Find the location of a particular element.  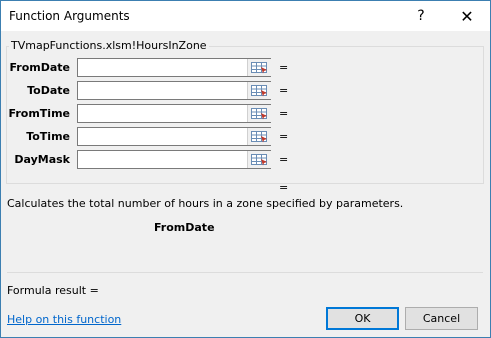

function-name: TVmapFunctions.xlsm!HoursInZone is located at coordinates (109, 45).